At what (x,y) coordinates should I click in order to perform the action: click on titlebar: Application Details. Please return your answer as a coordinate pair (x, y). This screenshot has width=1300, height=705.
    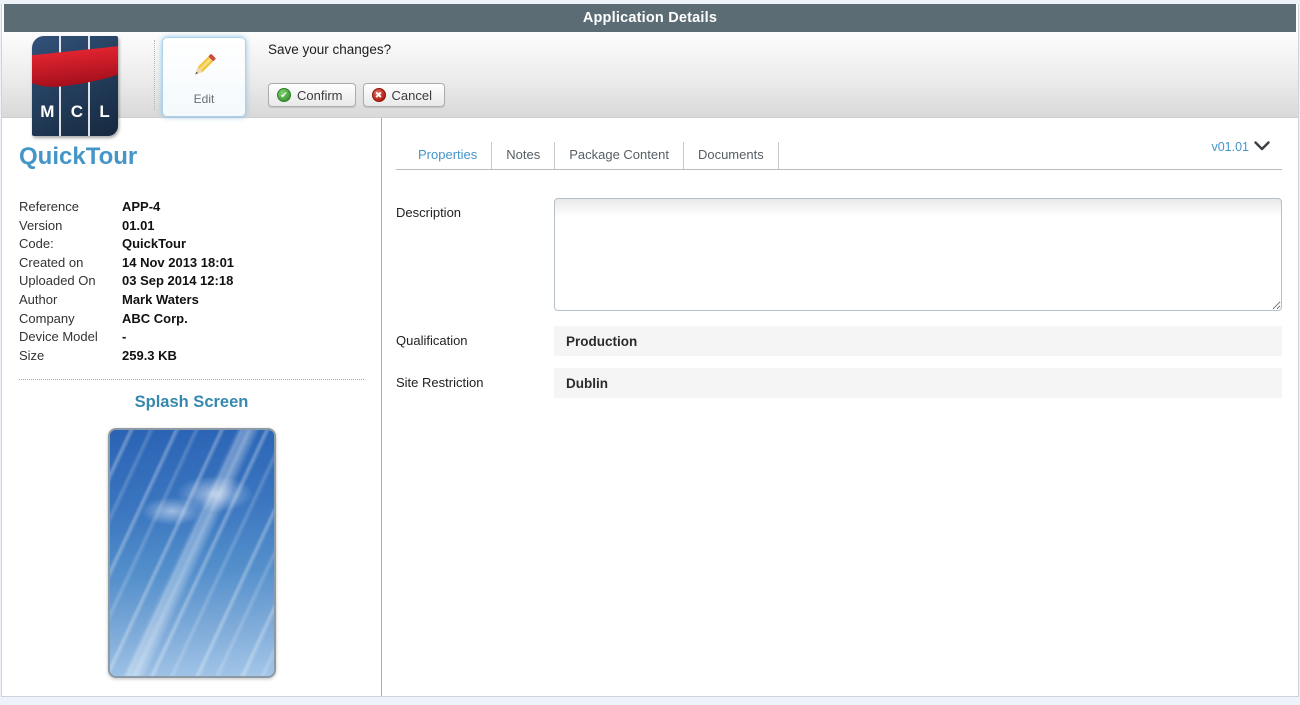
    Looking at the image, I should click on (650, 18).